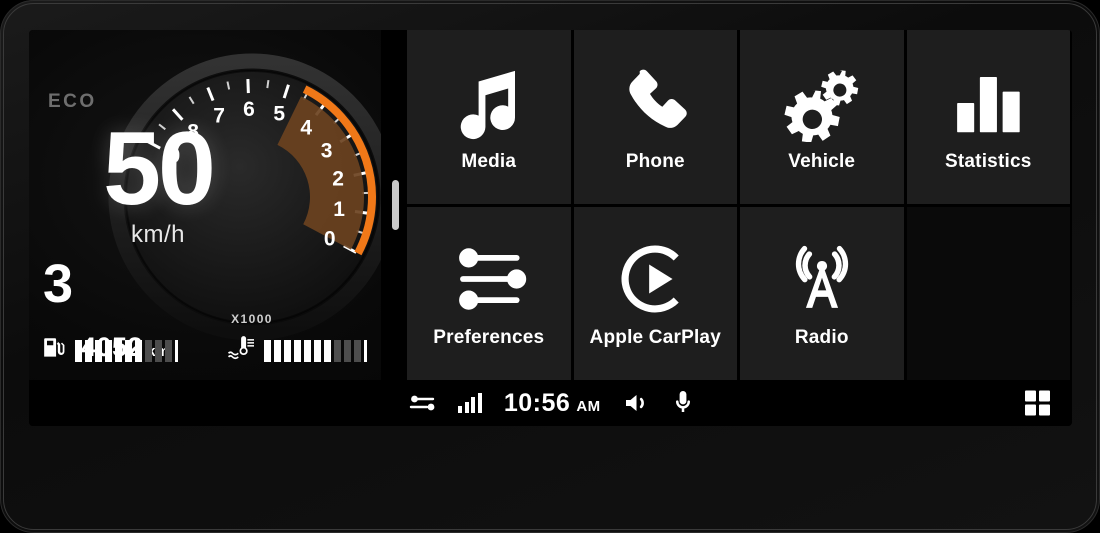 The width and height of the screenshot is (1100, 533). I want to click on fuel-gauge, so click(110, 350).